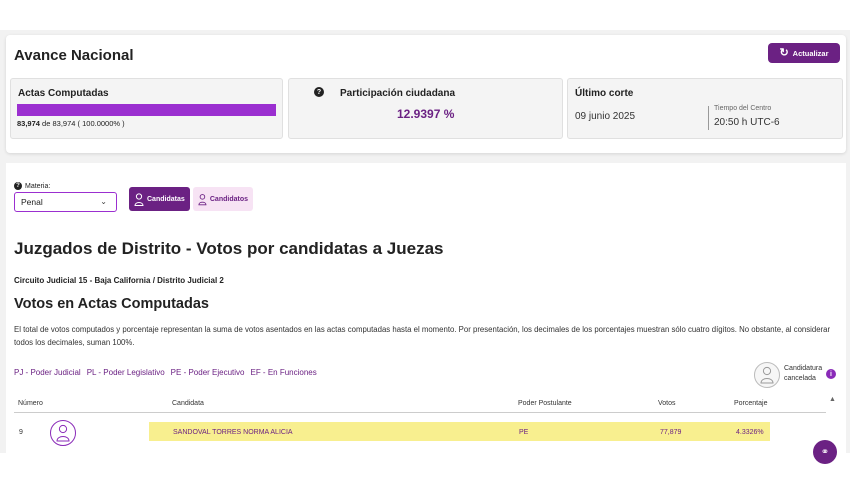  I want to click on cancelled-label-line2: cancelada, so click(800, 378).